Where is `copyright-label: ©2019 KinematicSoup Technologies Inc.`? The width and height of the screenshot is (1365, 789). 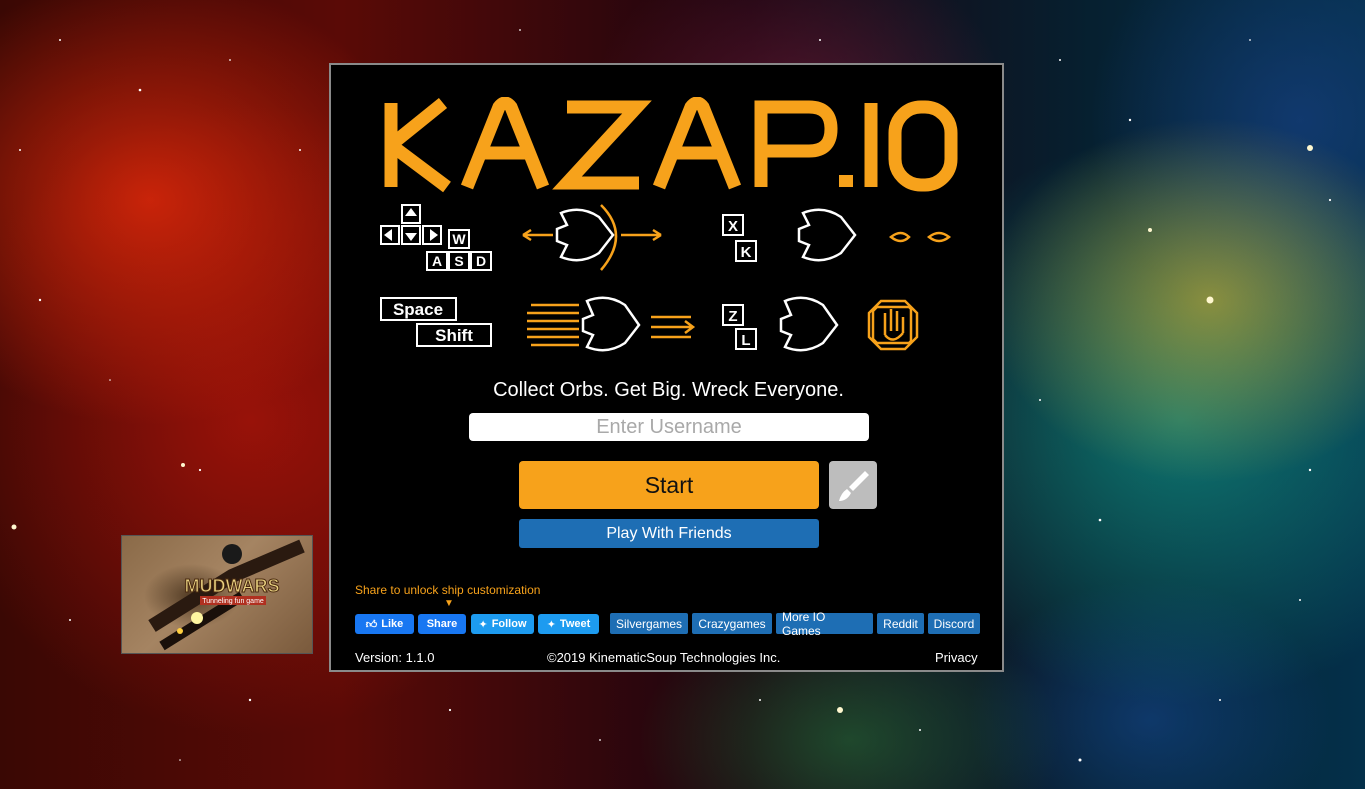 copyright-label: ©2019 KinematicSoup Technologies Inc. is located at coordinates (664, 657).